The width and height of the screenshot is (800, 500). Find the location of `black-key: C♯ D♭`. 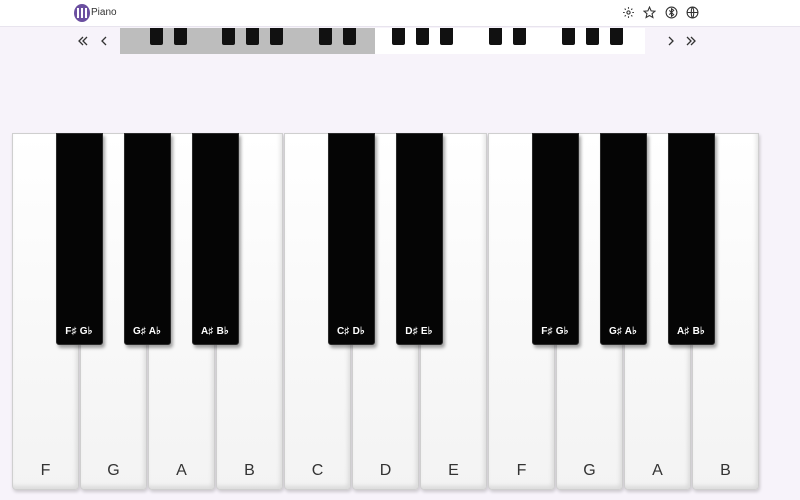

black-key: C♯ D♭ is located at coordinates (351, 239).